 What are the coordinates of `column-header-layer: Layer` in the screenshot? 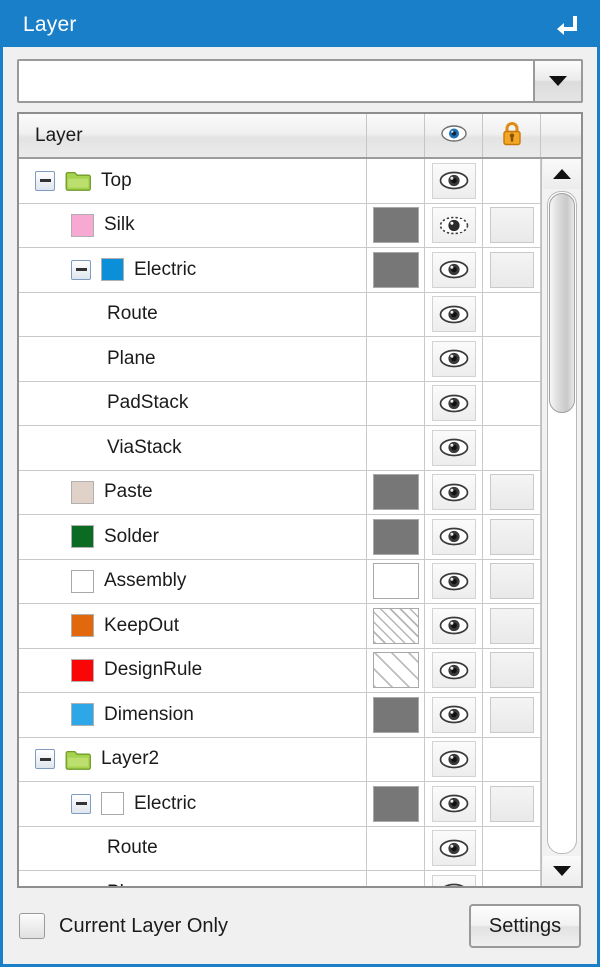 It's located at (193, 135).